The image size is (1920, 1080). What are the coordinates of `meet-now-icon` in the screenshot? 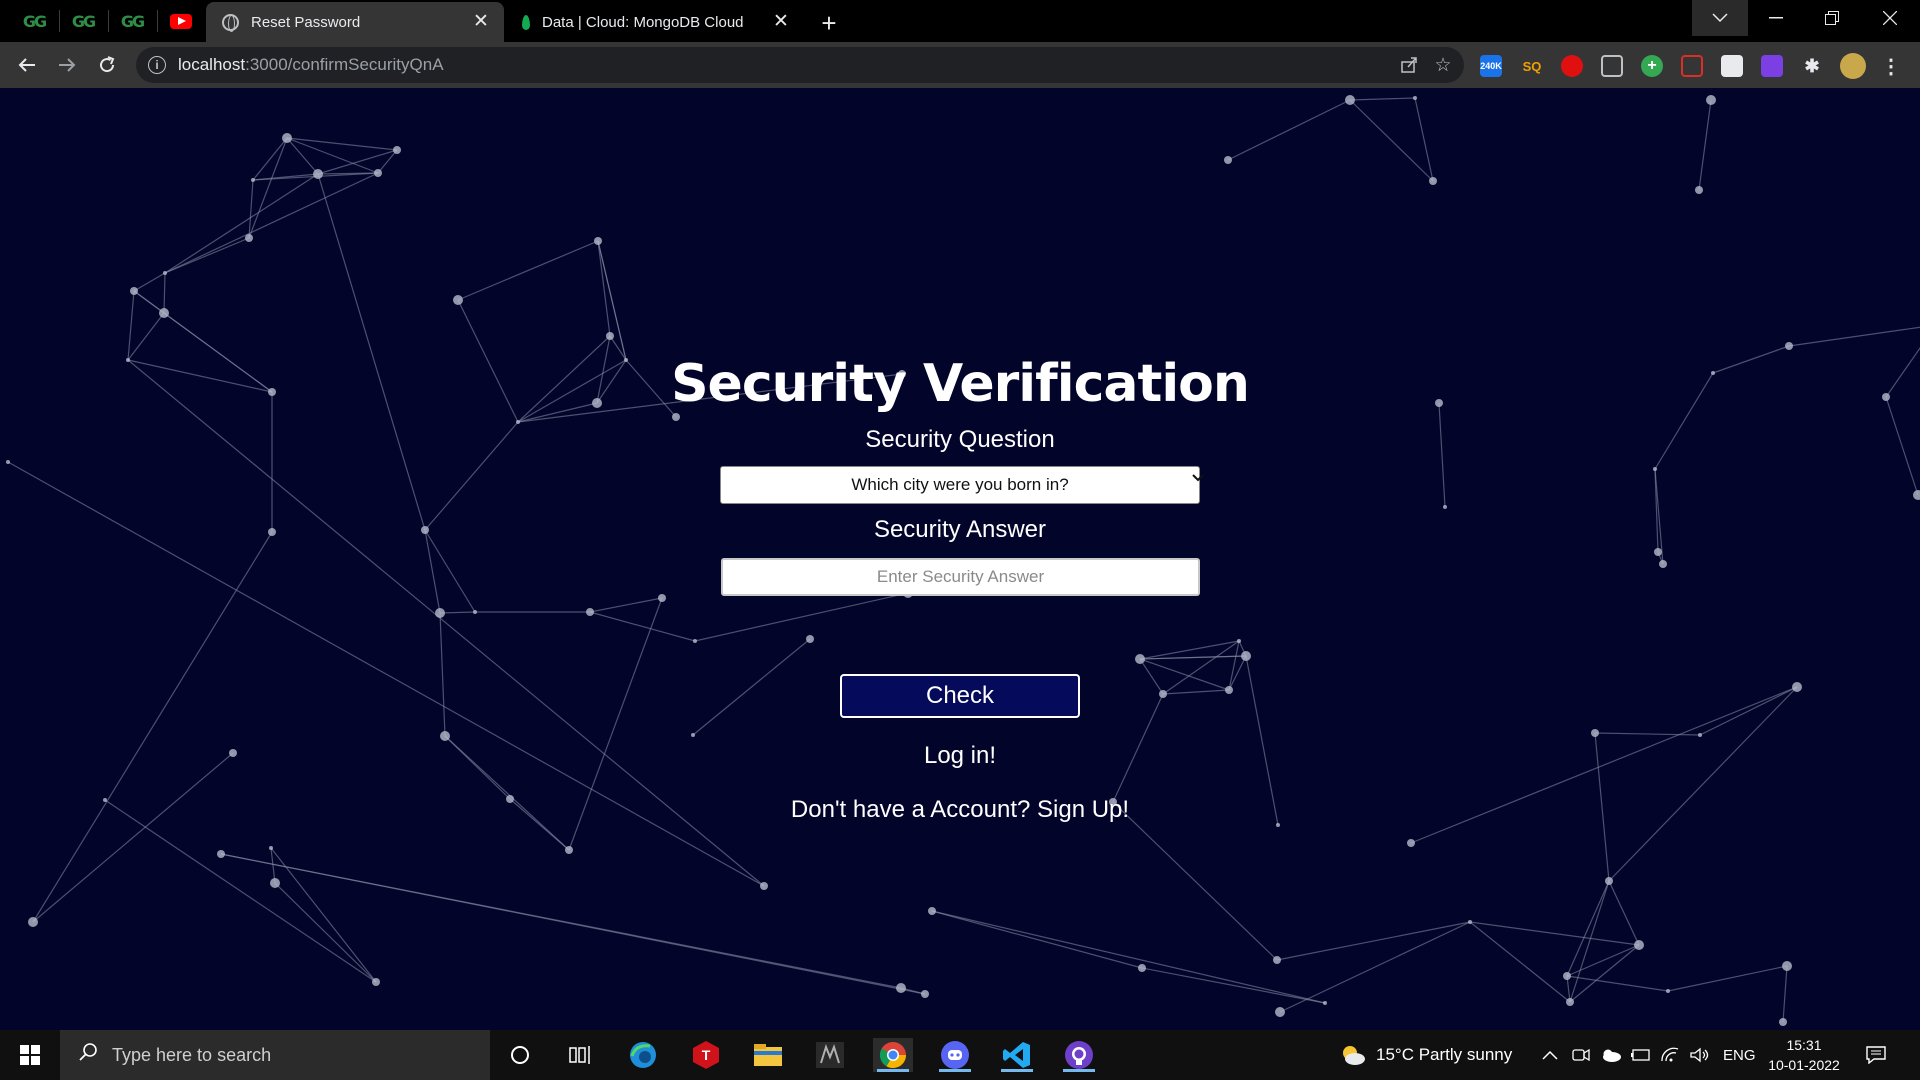 It's located at (1581, 1055).